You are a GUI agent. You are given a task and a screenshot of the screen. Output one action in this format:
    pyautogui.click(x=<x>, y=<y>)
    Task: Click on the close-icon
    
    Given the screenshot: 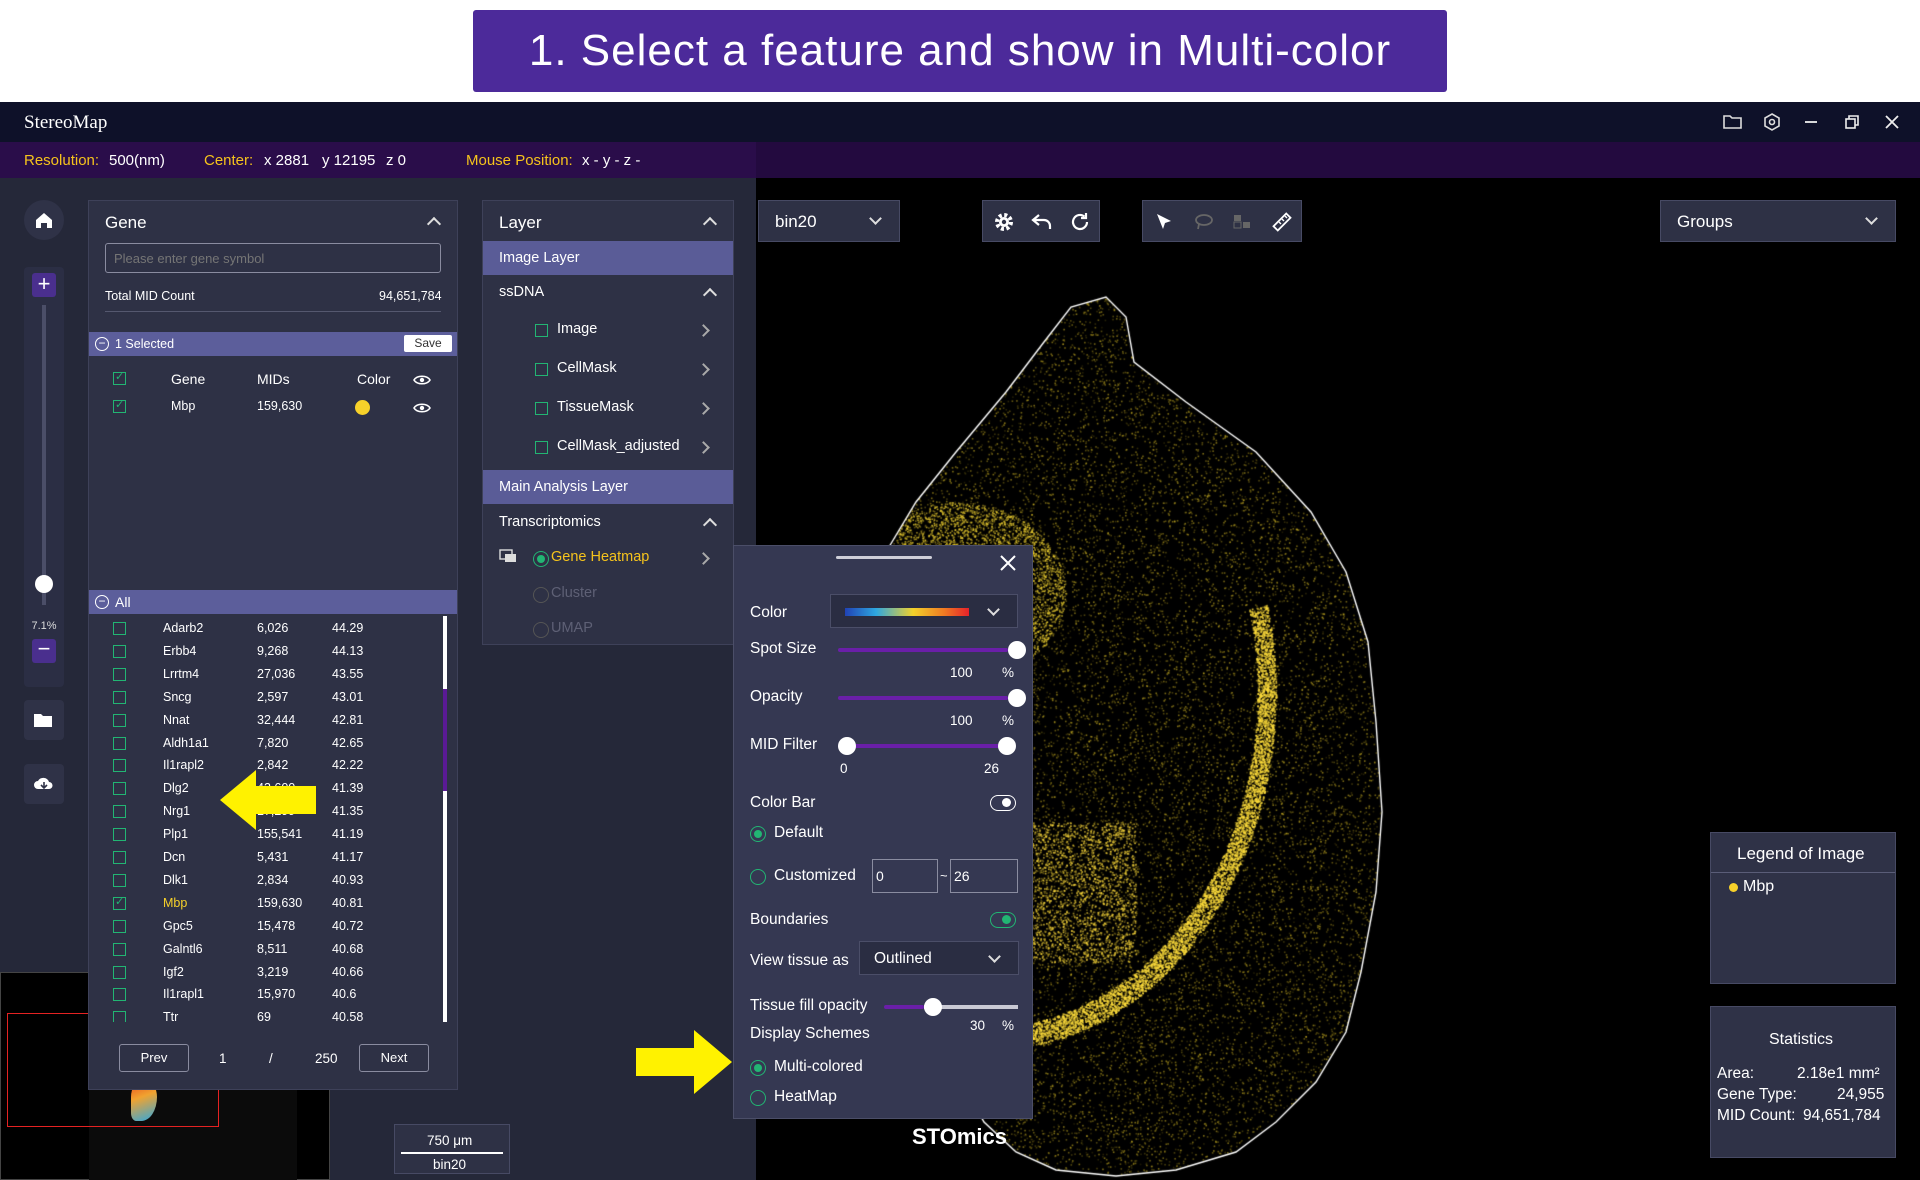 What is the action you would take?
    pyautogui.click(x=1008, y=565)
    